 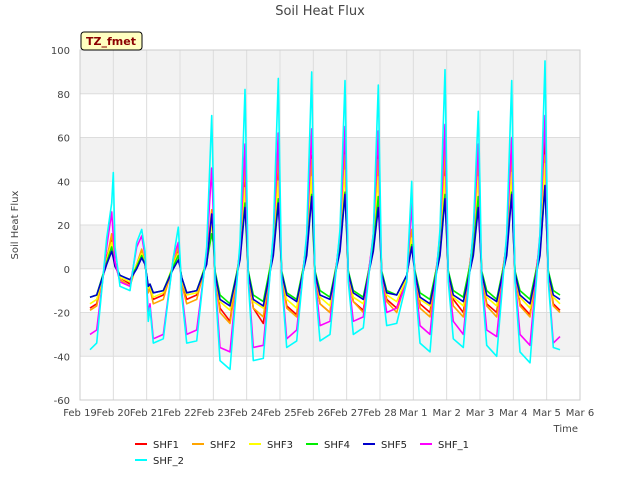 I want to click on legend-item: SHF2, so click(x=214, y=445).